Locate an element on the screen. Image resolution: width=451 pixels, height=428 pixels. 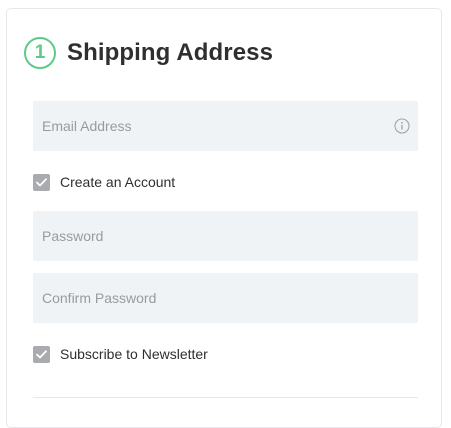
create-account-checkbox-row: Create an Account is located at coordinates (104, 182).